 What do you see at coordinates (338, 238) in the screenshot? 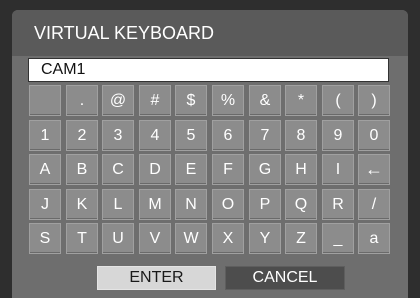
I see `key-_: _` at bounding box center [338, 238].